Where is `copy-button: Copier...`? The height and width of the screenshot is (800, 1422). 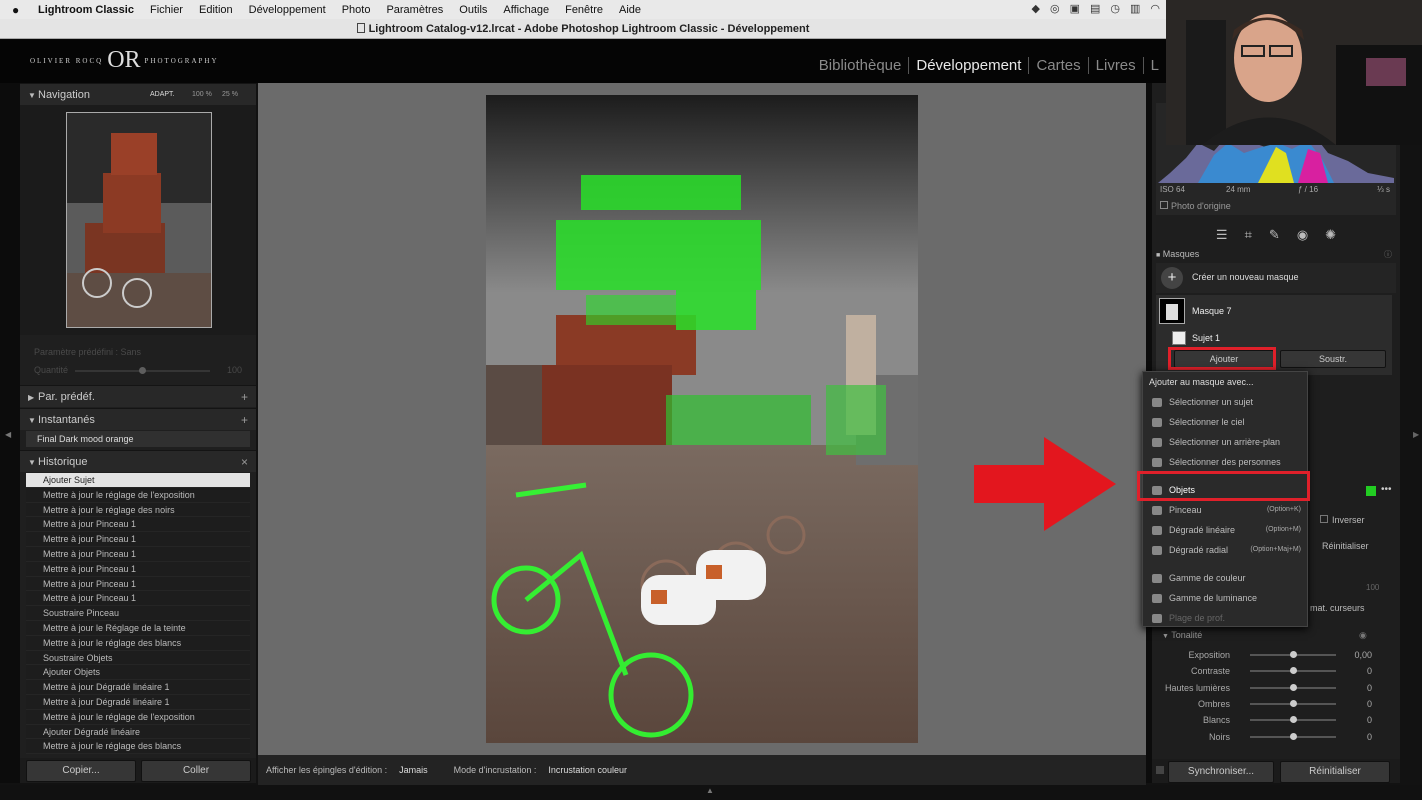
copy-button: Copier... is located at coordinates (81, 771).